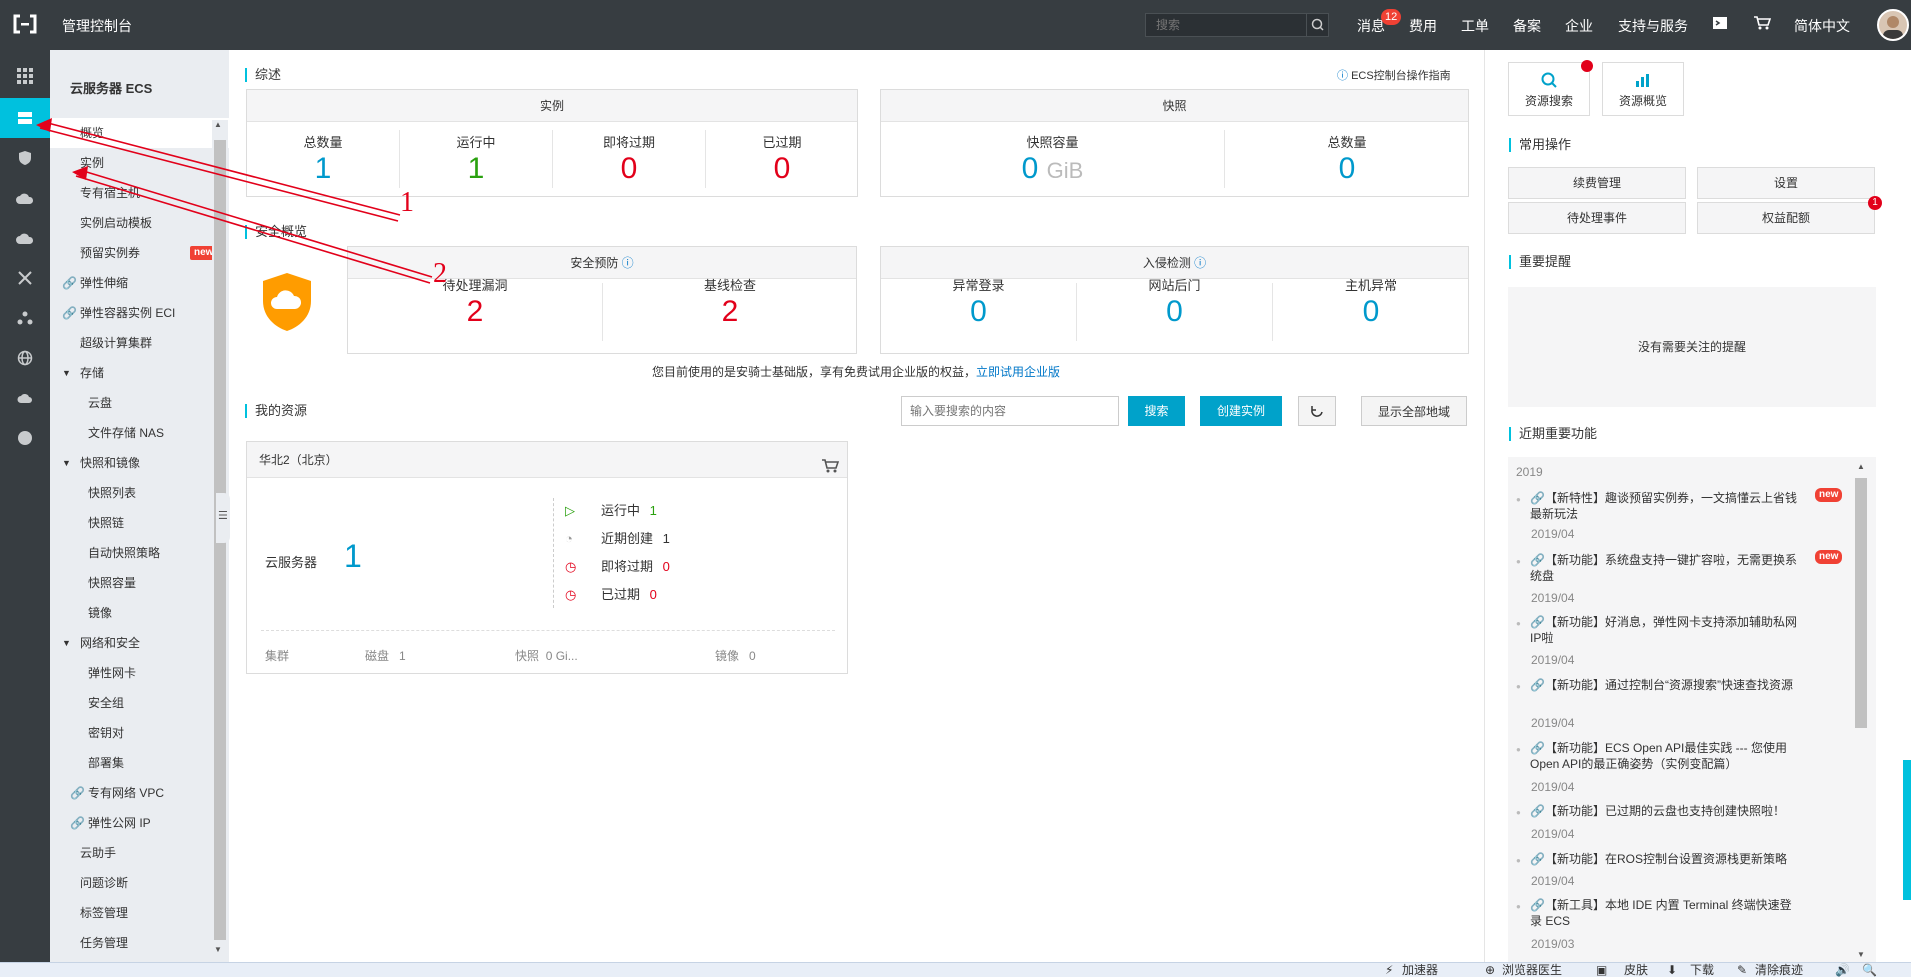 Image resolution: width=1911 pixels, height=977 pixels. What do you see at coordinates (139, 463) in the screenshot?
I see `sidebar-group-snapshots: ▼ 快照和镜像` at bounding box center [139, 463].